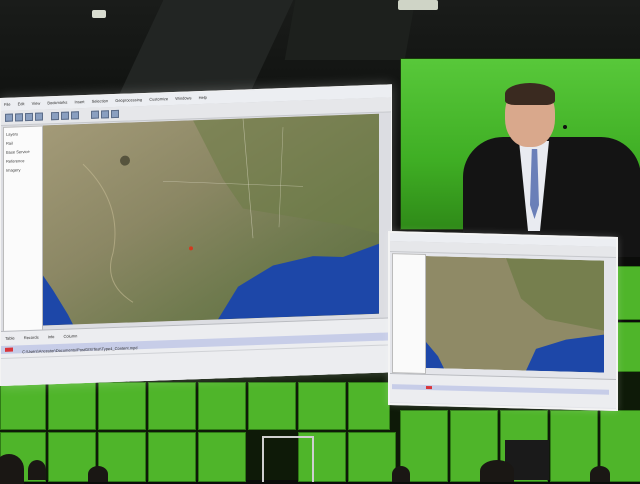  What do you see at coordinates (7, 104) in the screenshot?
I see `menu-item: File` at bounding box center [7, 104].